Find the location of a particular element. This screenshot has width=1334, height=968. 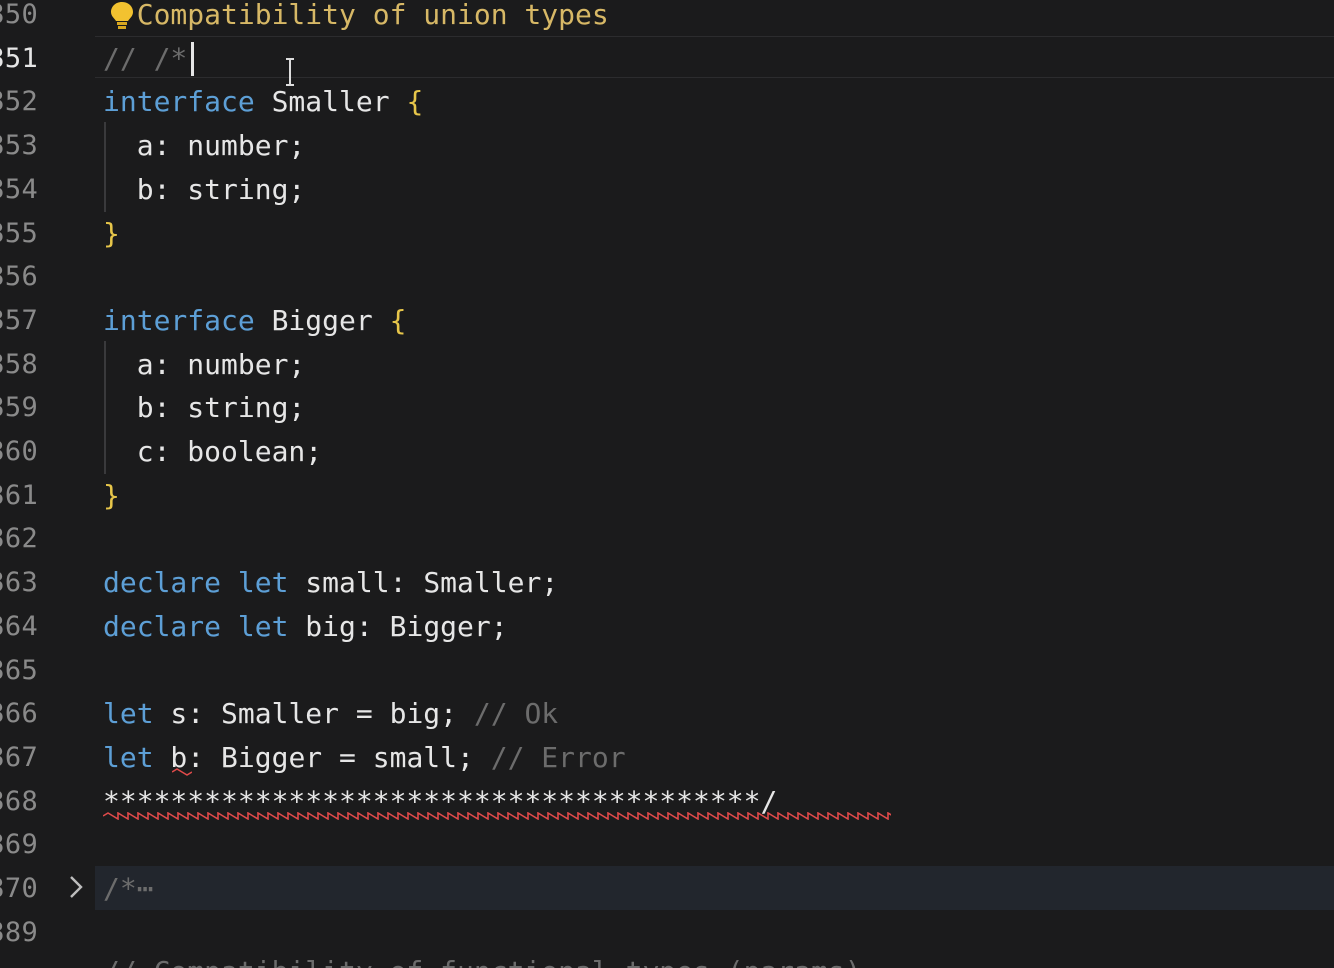

code-line: 362 is located at coordinates (667, 539).